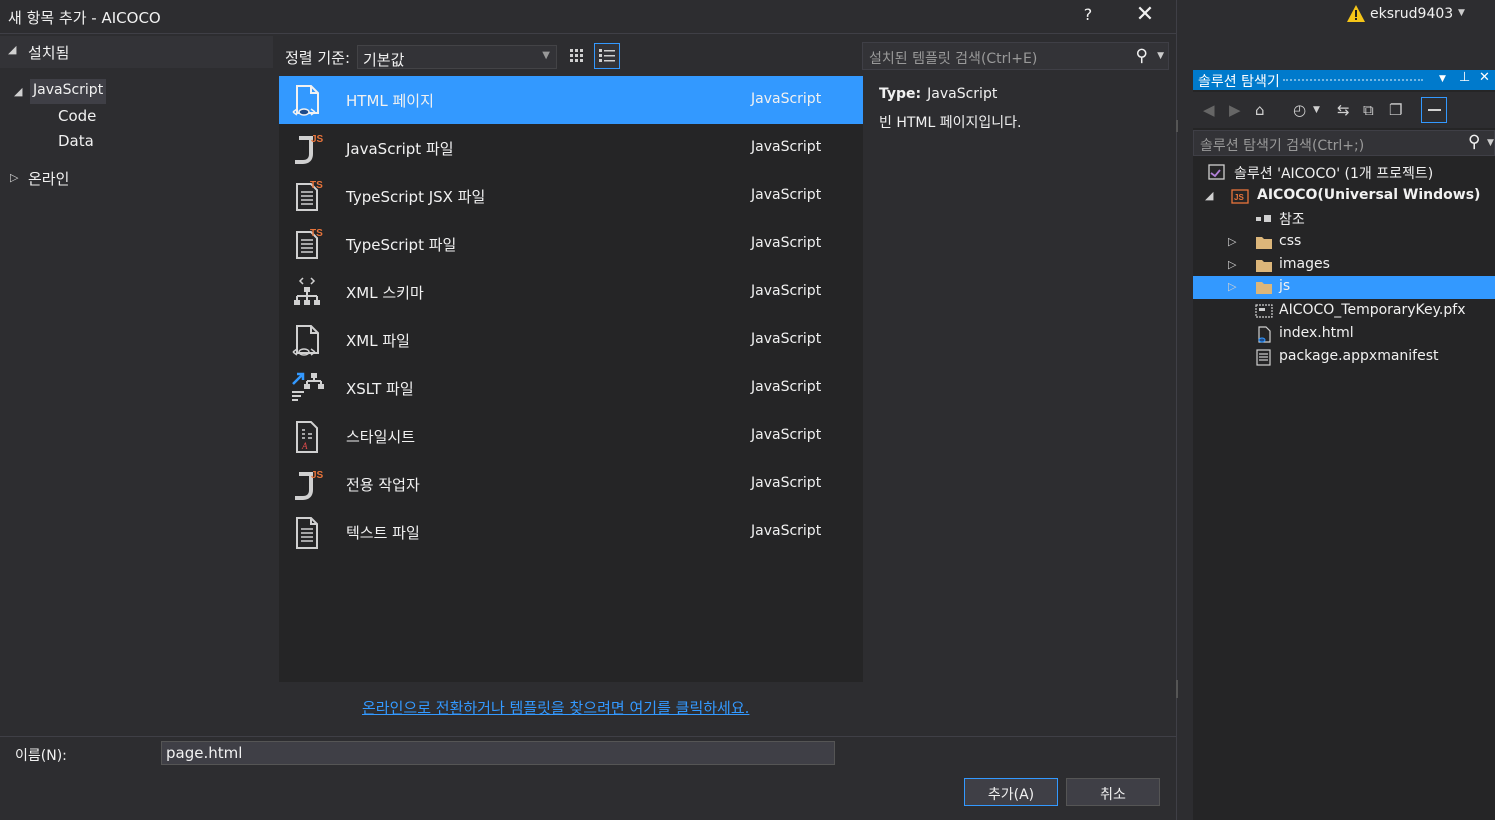  Describe the element at coordinates (1368, 110) in the screenshot. I see `collapse-all-icon: ⧉` at that location.